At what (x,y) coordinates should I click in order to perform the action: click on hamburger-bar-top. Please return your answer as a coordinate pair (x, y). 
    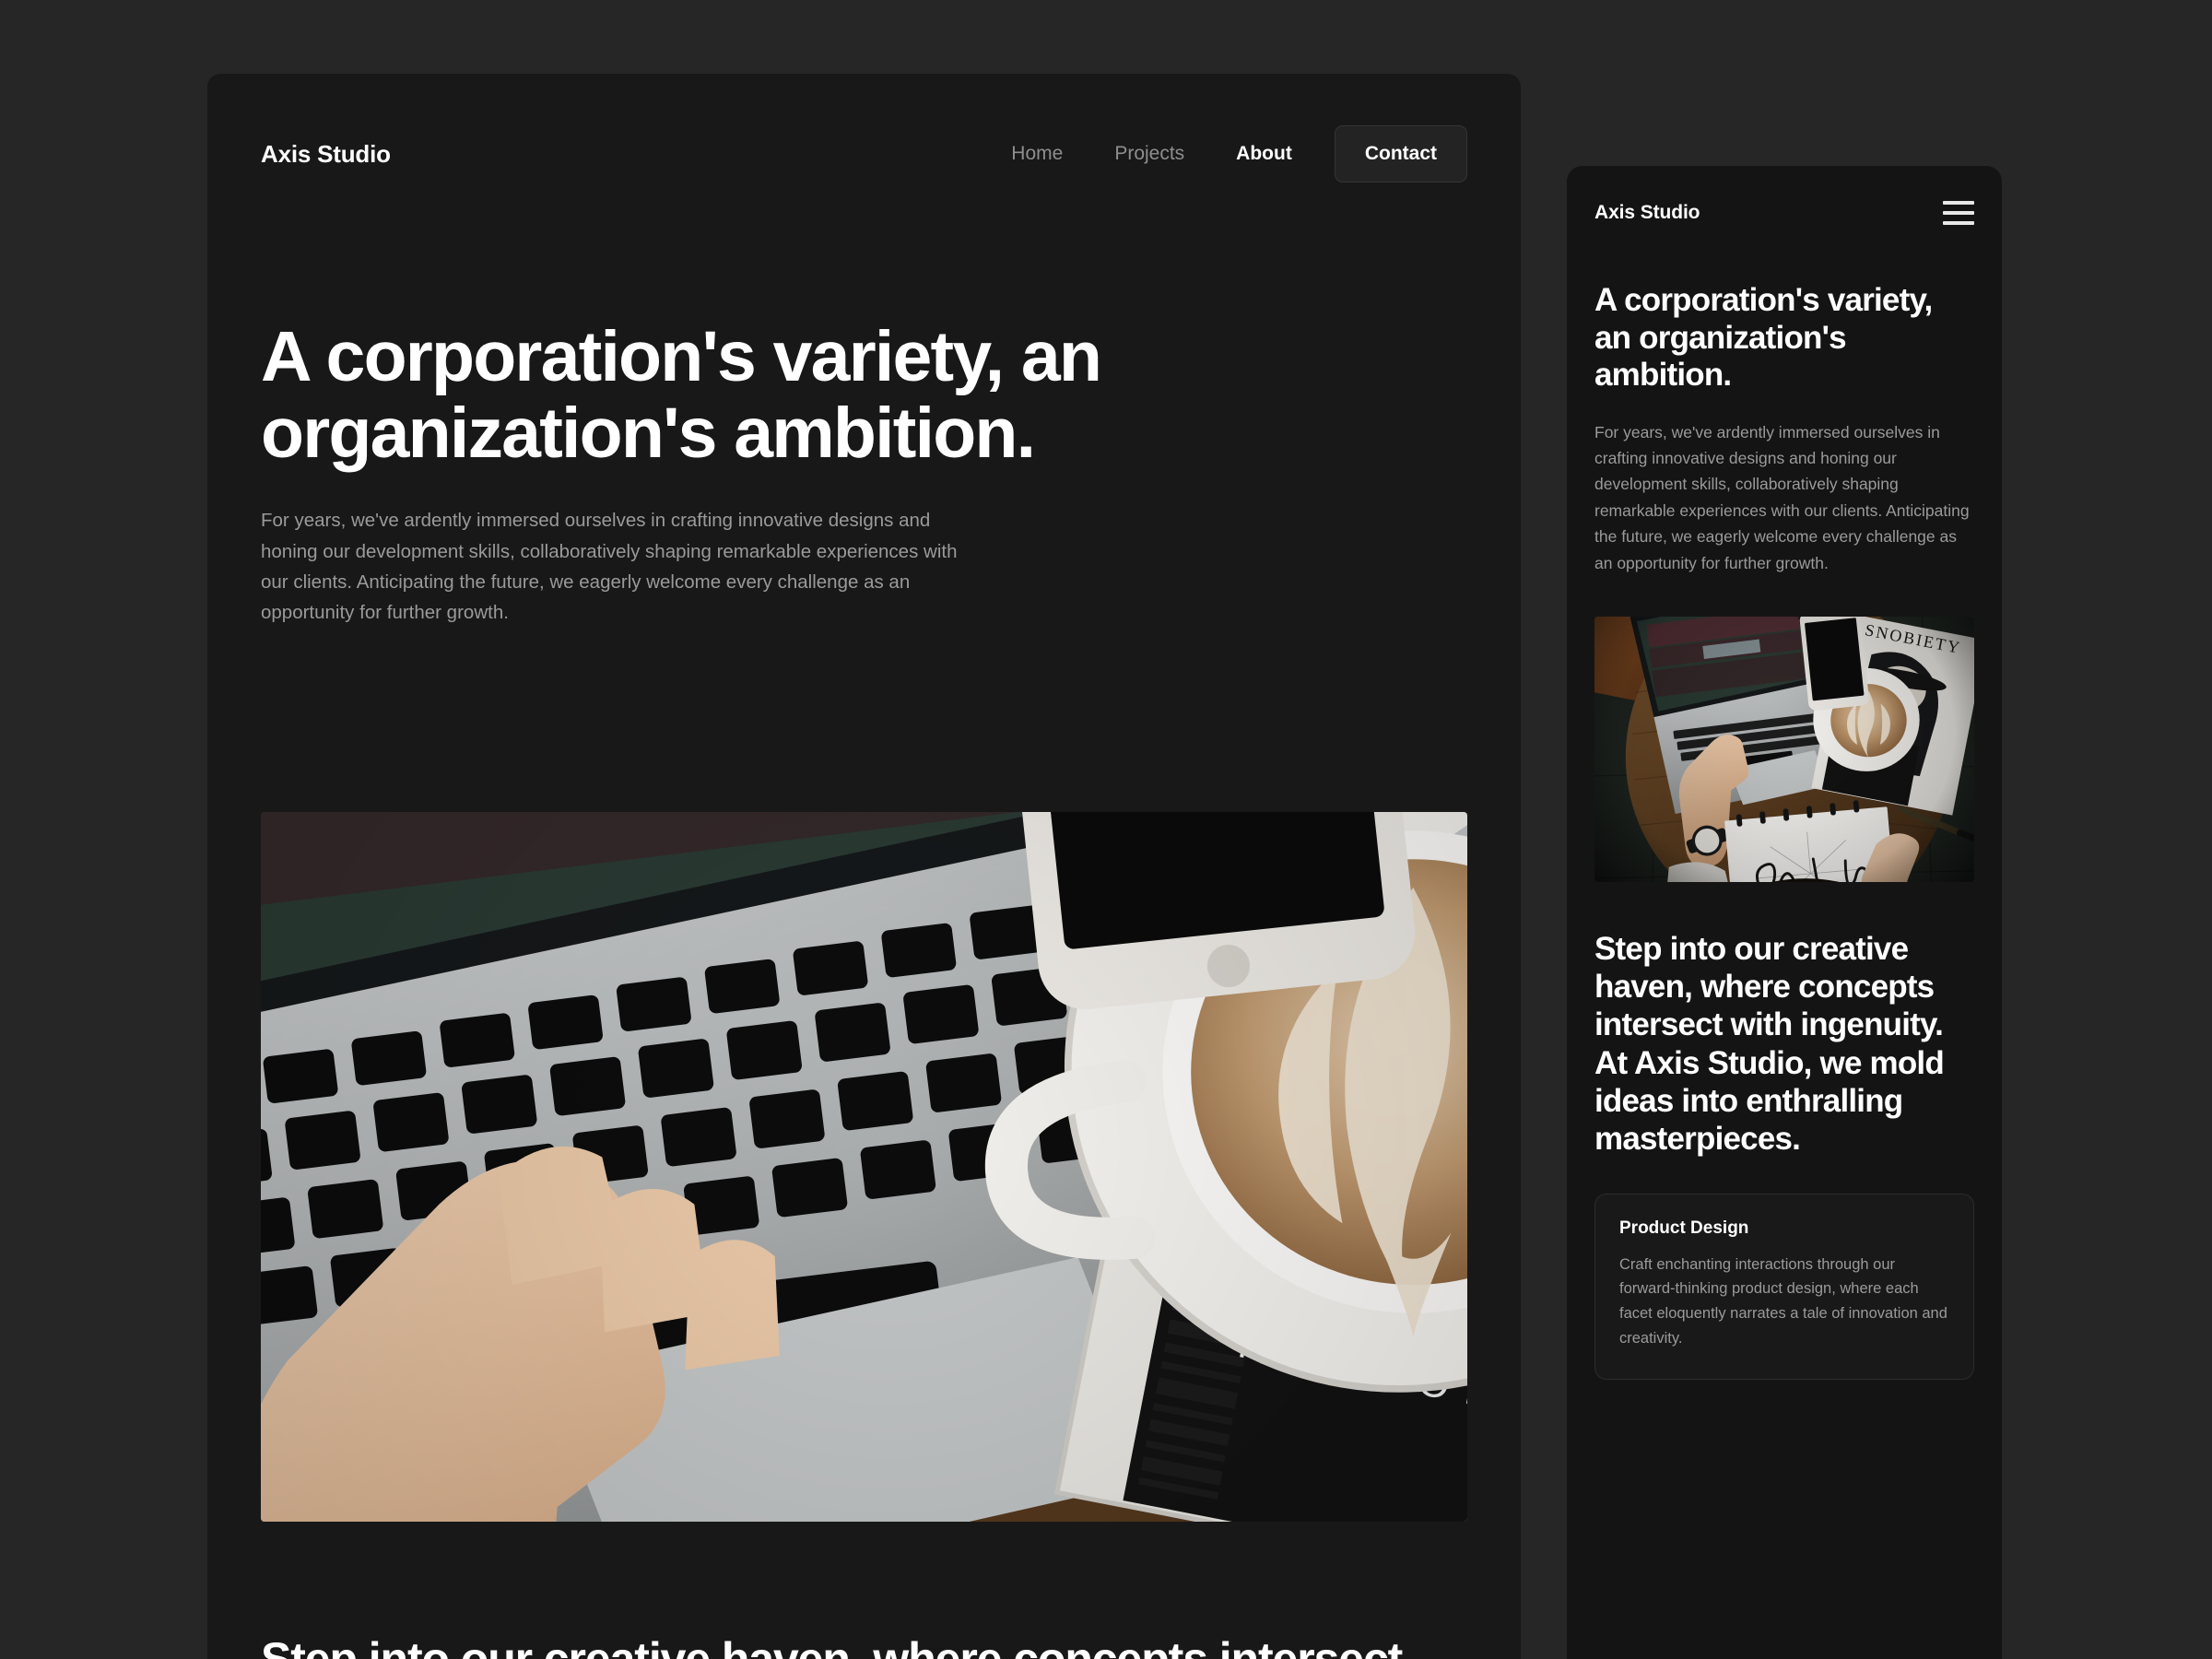
    Looking at the image, I should click on (1958, 203).